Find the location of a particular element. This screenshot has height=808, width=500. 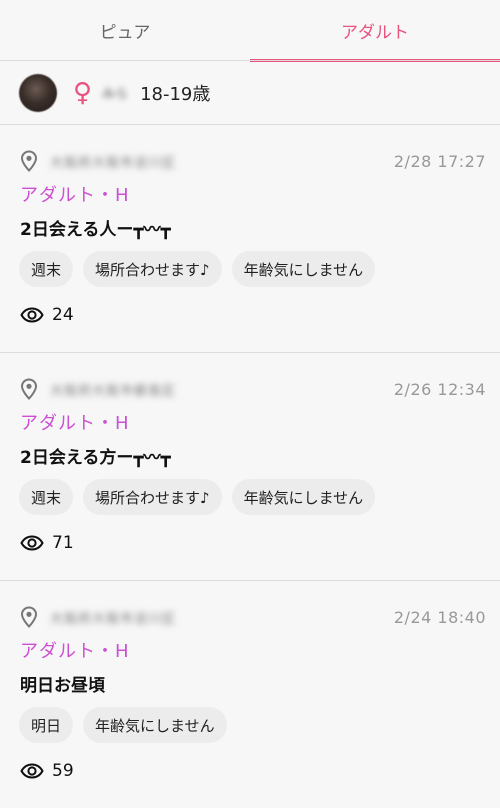

post-header: 大阪府大阪市淀川区 2/28 17:27 is located at coordinates (253, 161).